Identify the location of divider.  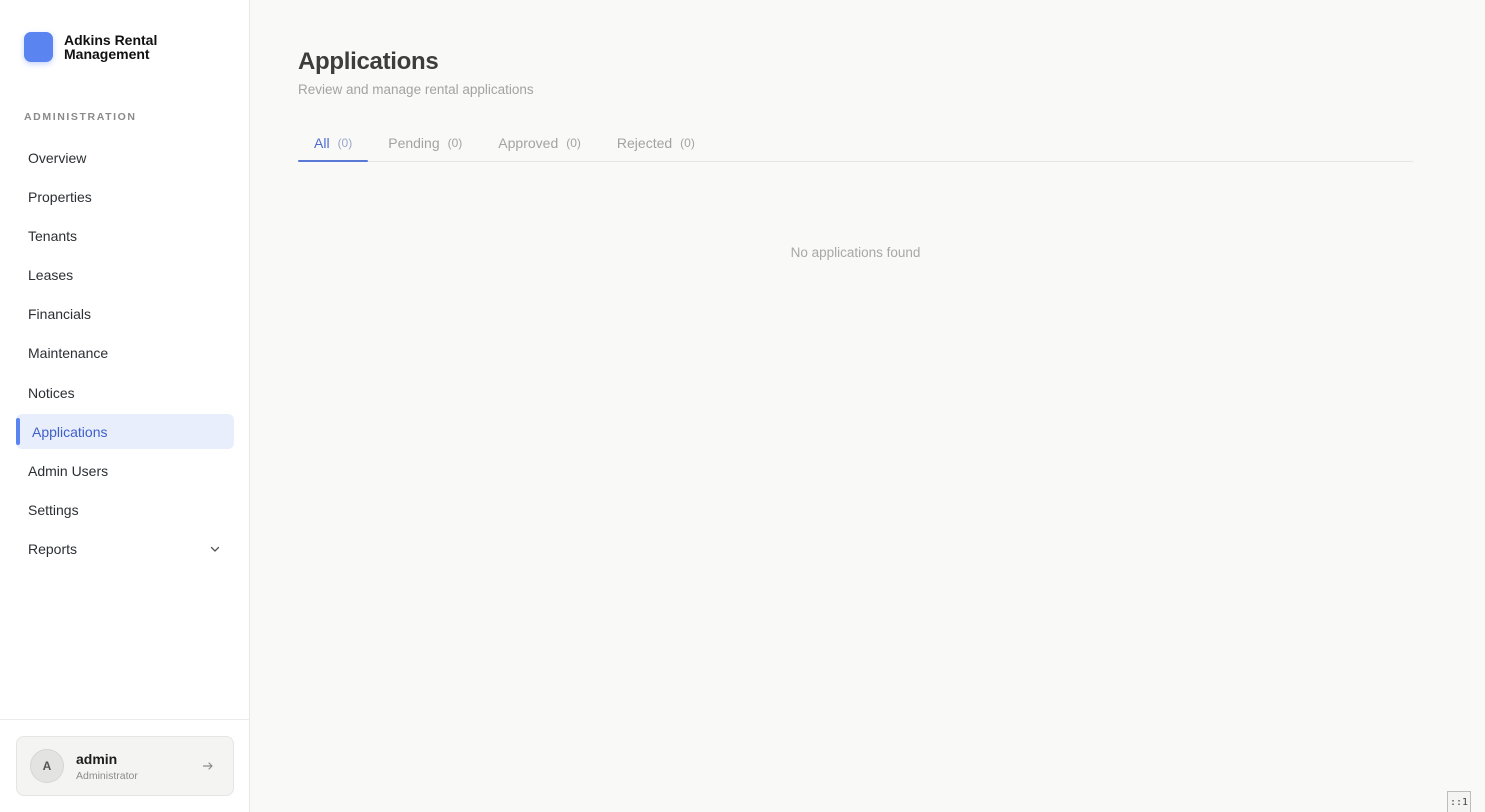
(124, 719).